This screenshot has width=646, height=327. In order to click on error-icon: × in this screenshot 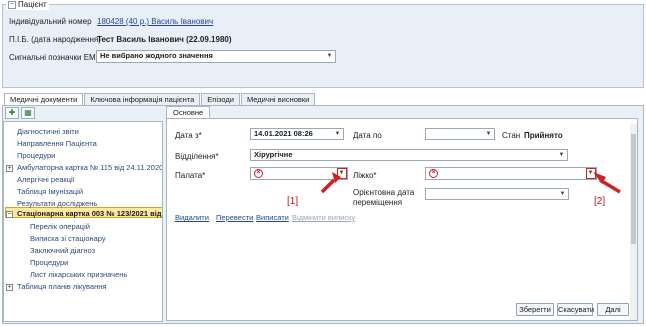, I will do `click(258, 173)`.